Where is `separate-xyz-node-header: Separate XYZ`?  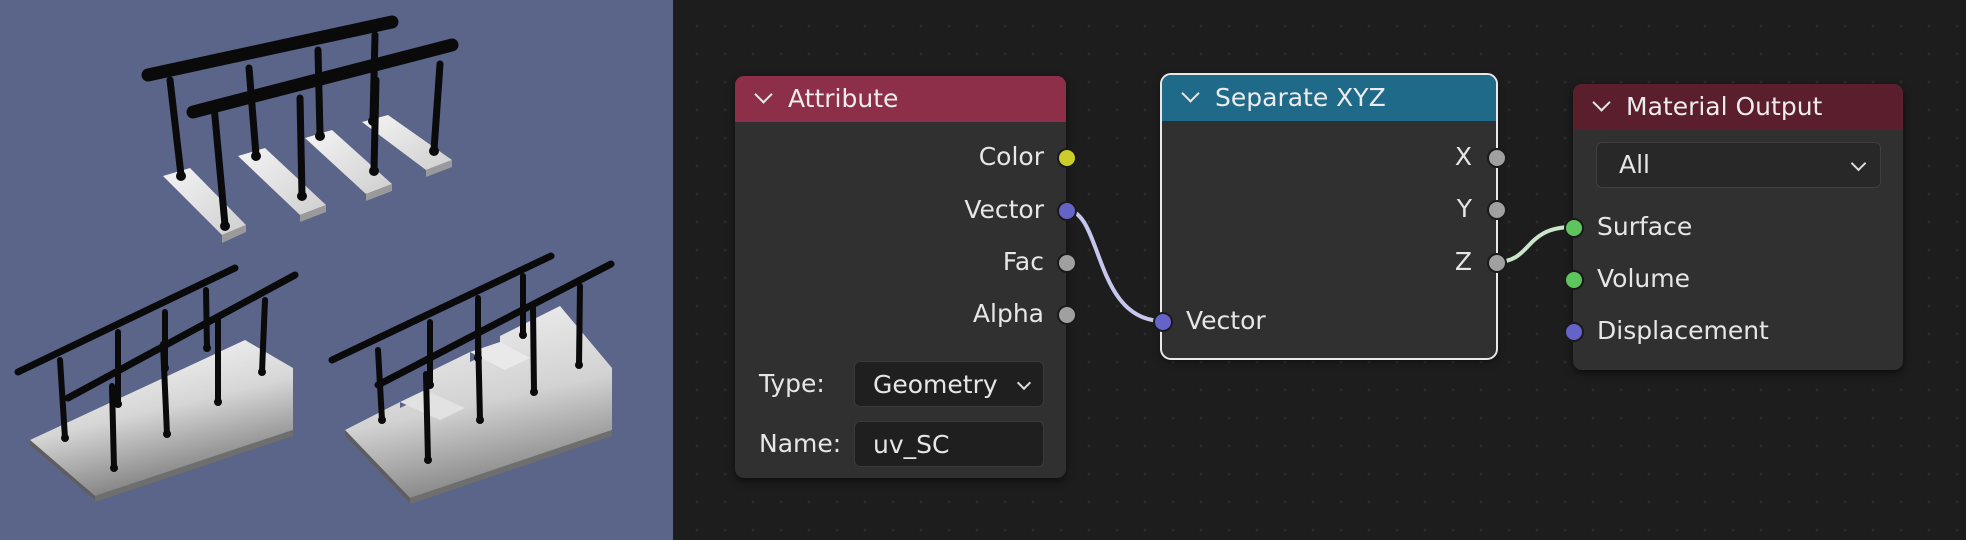
separate-xyz-node-header: Separate XYZ is located at coordinates (1329, 98).